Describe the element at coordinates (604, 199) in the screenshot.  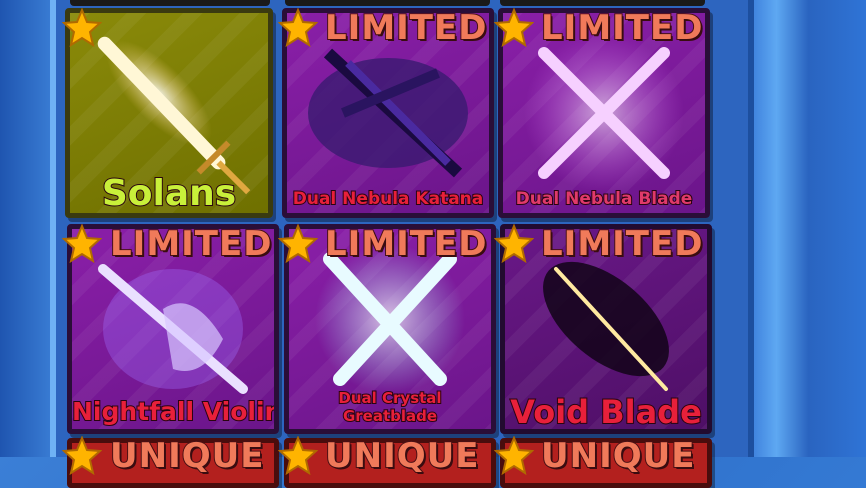
I see `item-name: Dual Nebula Blade` at that location.